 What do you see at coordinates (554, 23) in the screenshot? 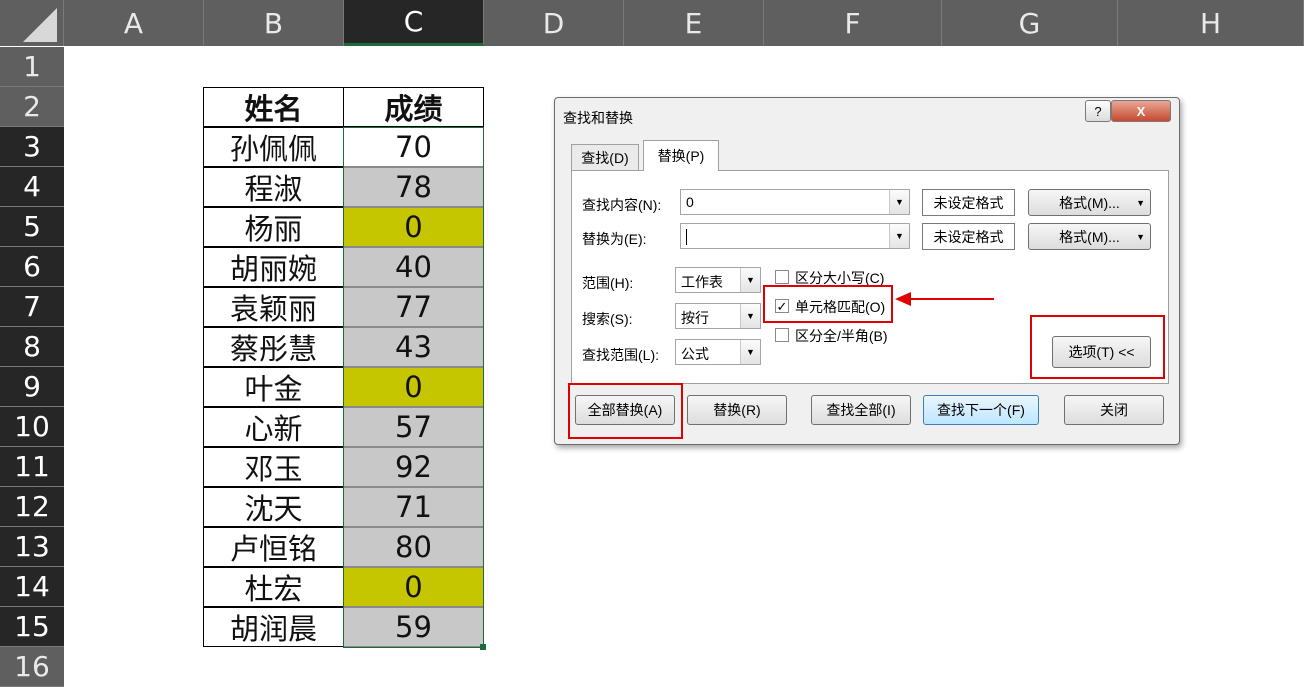
I see `column-header-d: D` at bounding box center [554, 23].